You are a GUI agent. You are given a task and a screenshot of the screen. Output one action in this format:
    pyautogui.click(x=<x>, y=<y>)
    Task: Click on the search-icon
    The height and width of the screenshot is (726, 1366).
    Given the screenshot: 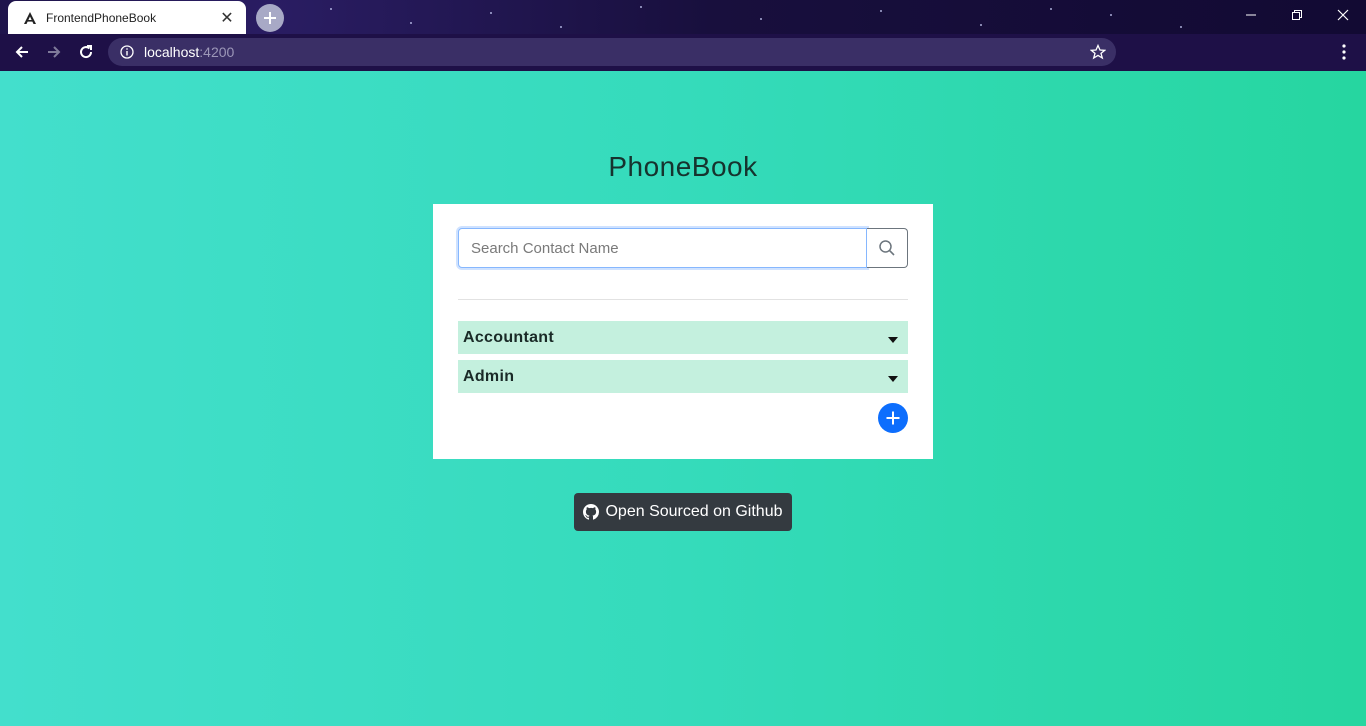 What is the action you would take?
    pyautogui.click(x=887, y=248)
    